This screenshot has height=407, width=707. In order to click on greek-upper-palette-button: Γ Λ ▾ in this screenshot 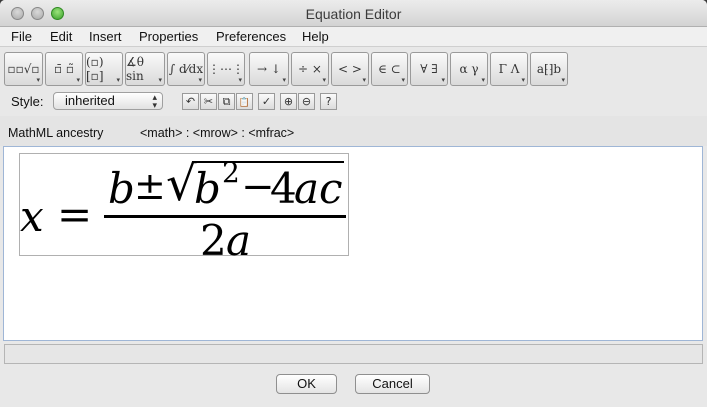, I will do `click(509, 69)`.